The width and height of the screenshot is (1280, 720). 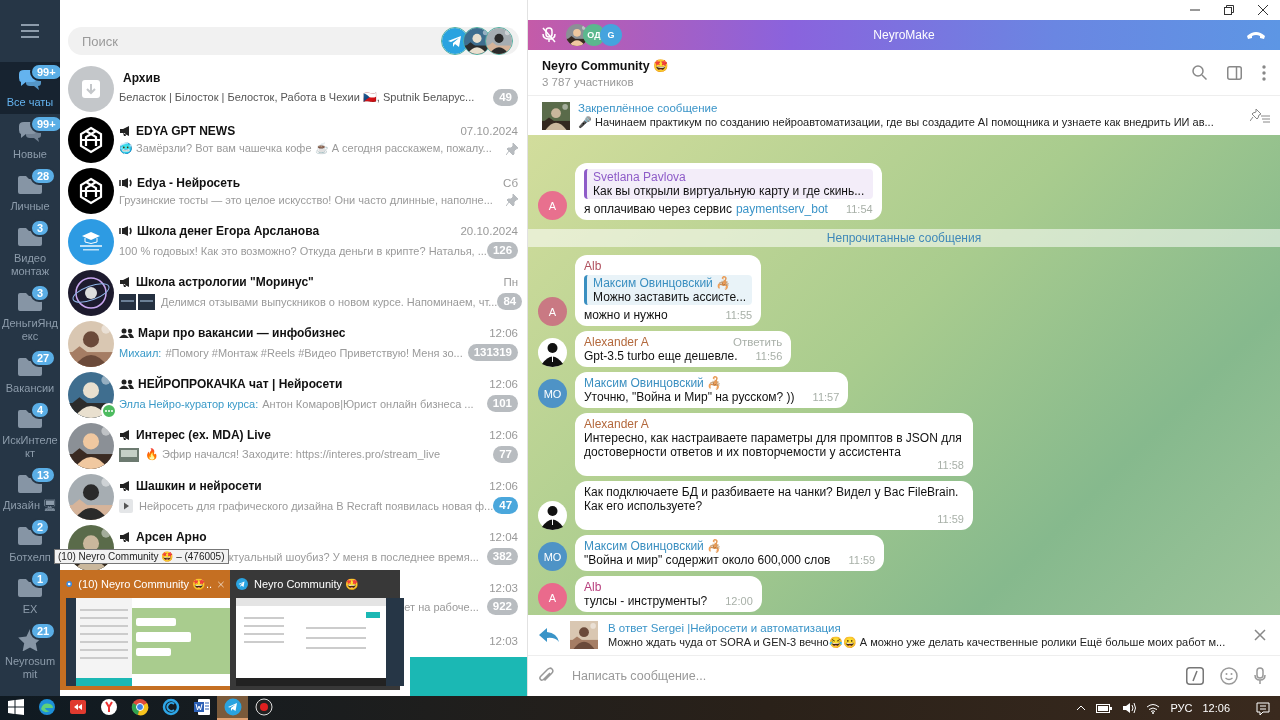 I want to click on reply-link: Ответить, so click(x=758, y=342).